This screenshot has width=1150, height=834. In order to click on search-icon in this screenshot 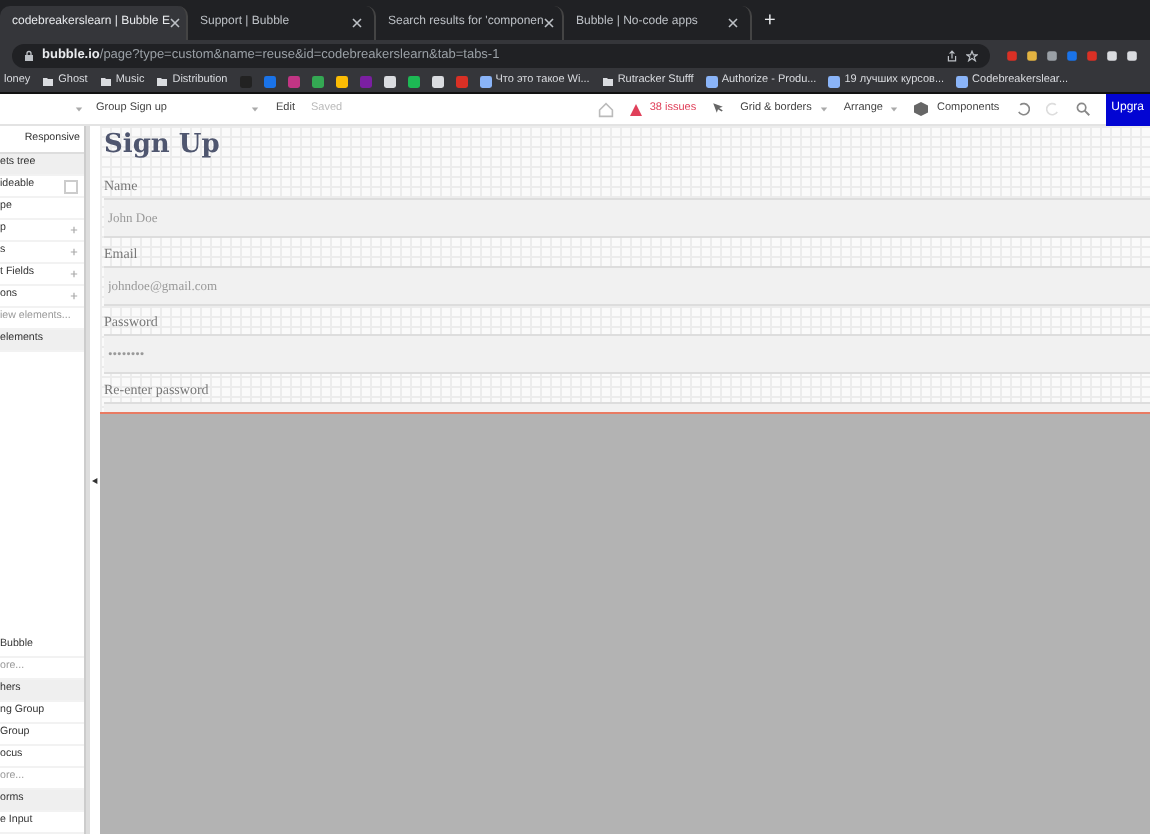, I will do `click(1082, 109)`.